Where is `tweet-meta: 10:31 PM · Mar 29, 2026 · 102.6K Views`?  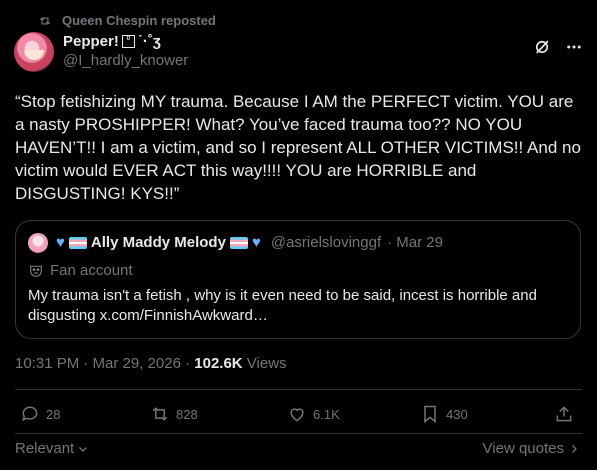
tweet-meta: 10:31 PM · Mar 29, 2026 · 102.6K Views is located at coordinates (151, 363).